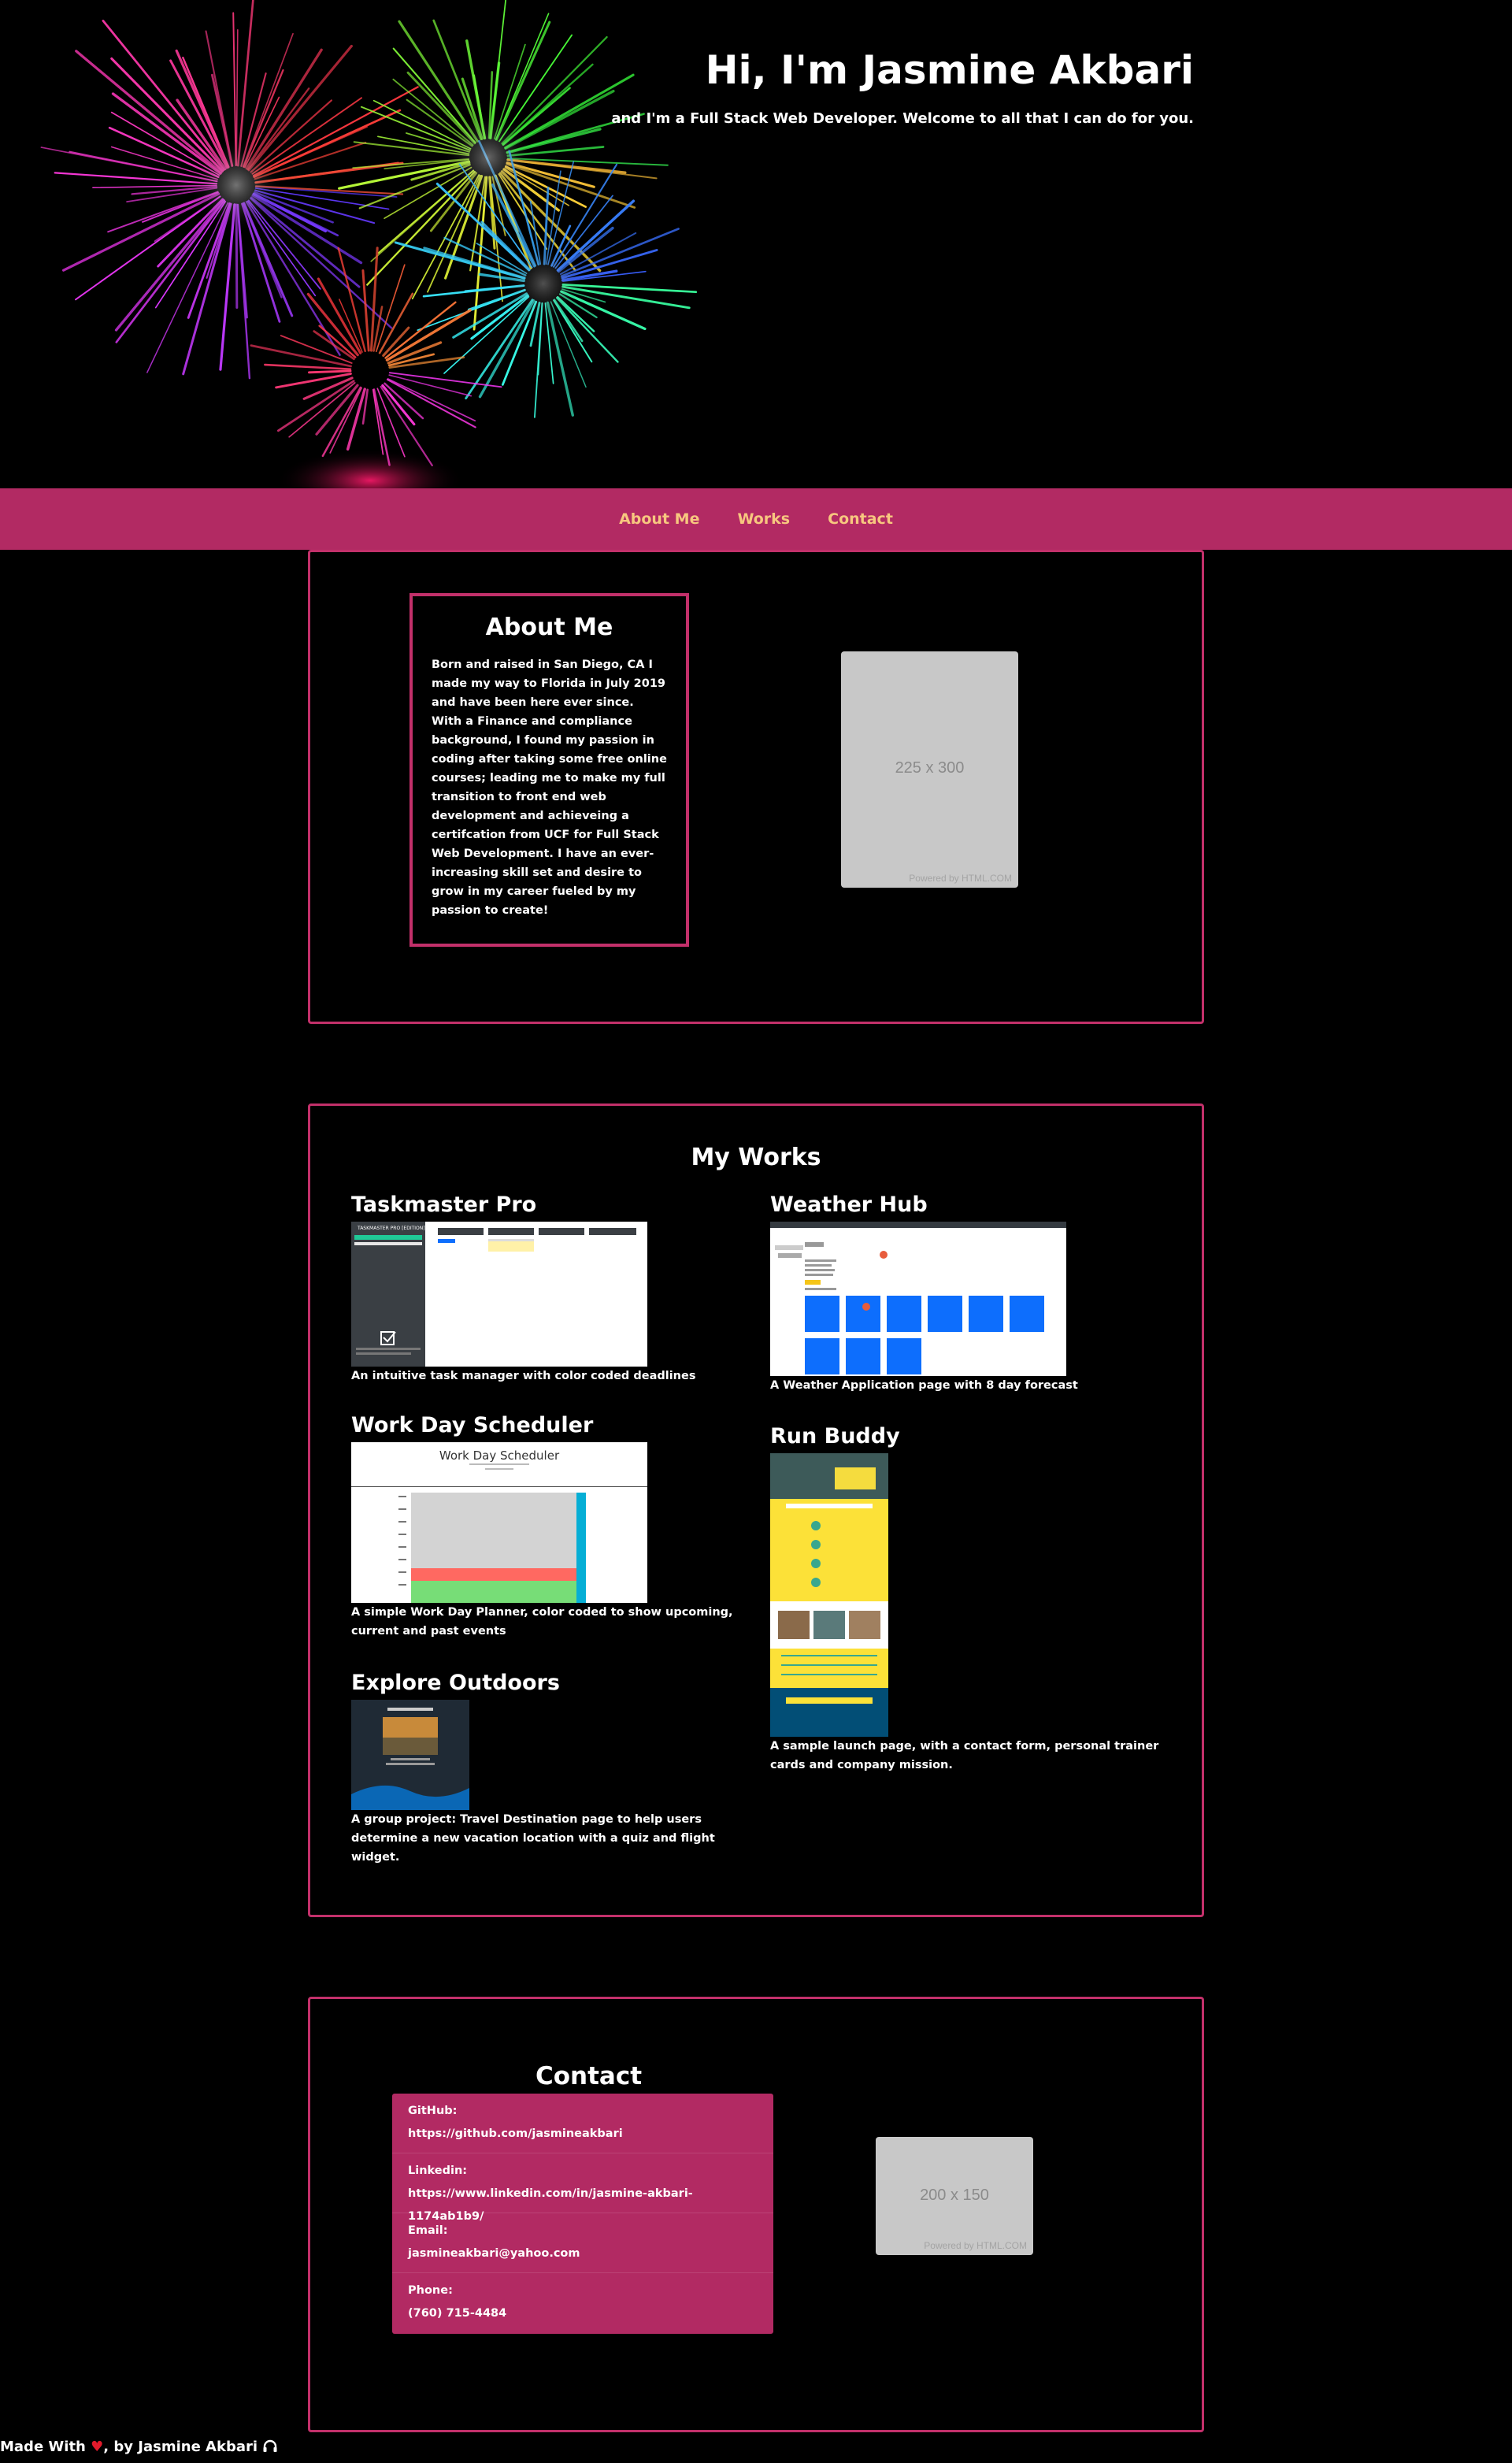 The width and height of the screenshot is (1512, 2463). What do you see at coordinates (918, 1299) in the screenshot?
I see `weather-hub-screenshot` at bounding box center [918, 1299].